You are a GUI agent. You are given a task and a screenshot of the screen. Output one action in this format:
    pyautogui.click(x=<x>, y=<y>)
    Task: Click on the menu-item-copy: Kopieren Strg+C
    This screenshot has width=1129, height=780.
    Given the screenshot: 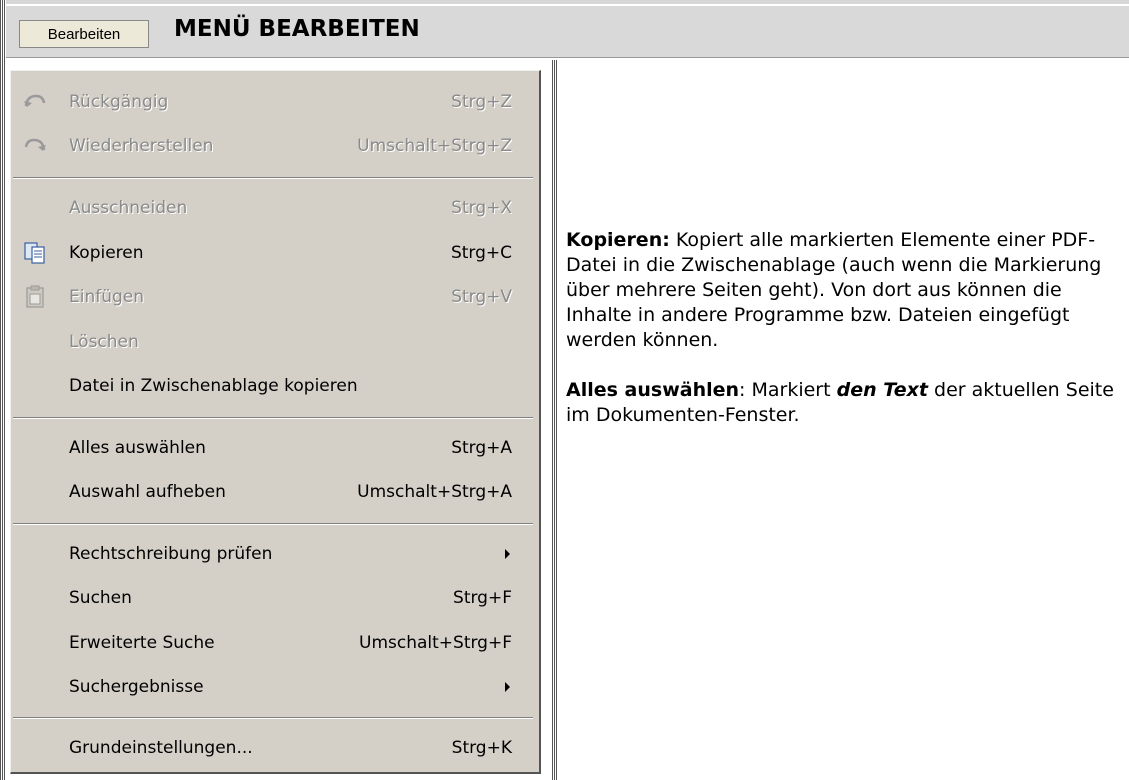 What is the action you would take?
    pyautogui.click(x=274, y=253)
    